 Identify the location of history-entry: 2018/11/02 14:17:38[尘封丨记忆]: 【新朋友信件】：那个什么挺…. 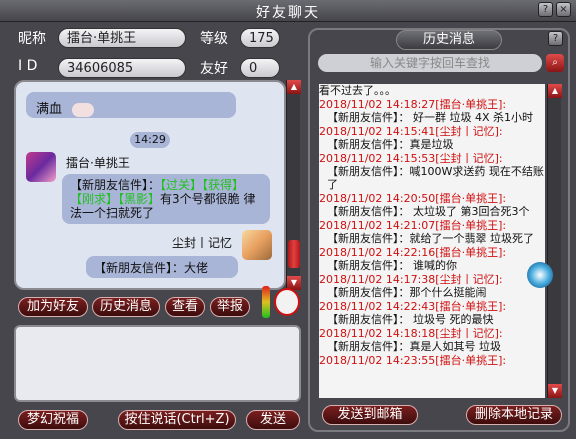
(432, 286).